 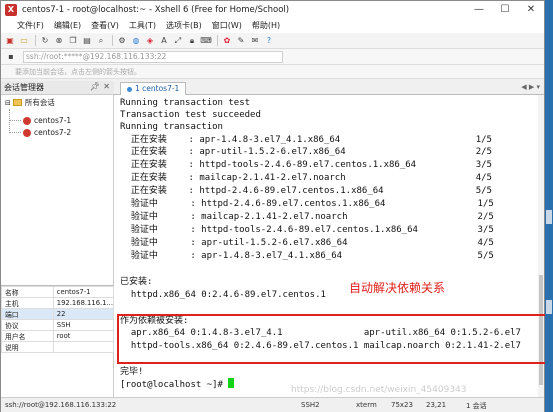 What do you see at coordinates (105, 25) in the screenshot?
I see `menu-view: 查看(V)` at bounding box center [105, 25].